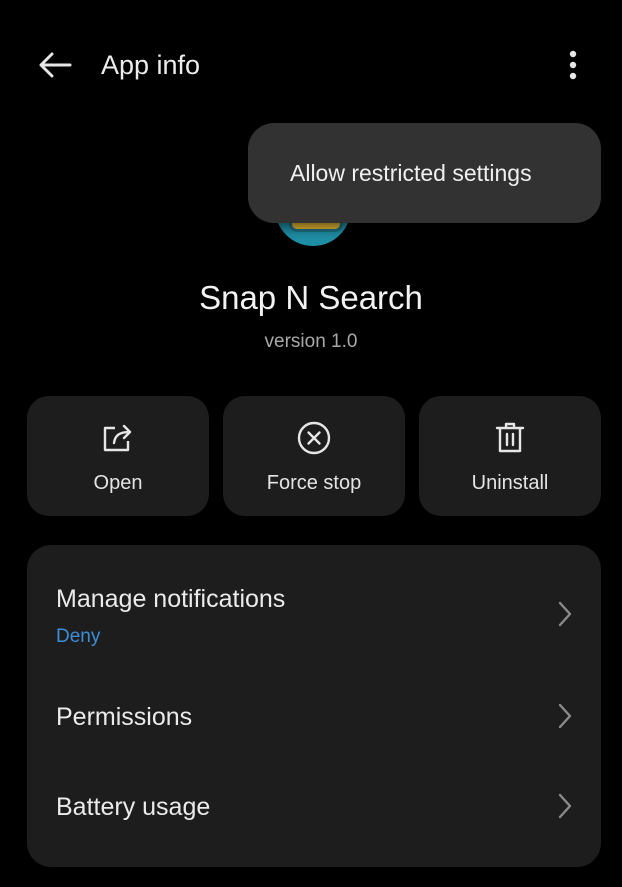  Describe the element at coordinates (171, 599) in the screenshot. I see `manage-notifications-title: Manage notifications` at that location.